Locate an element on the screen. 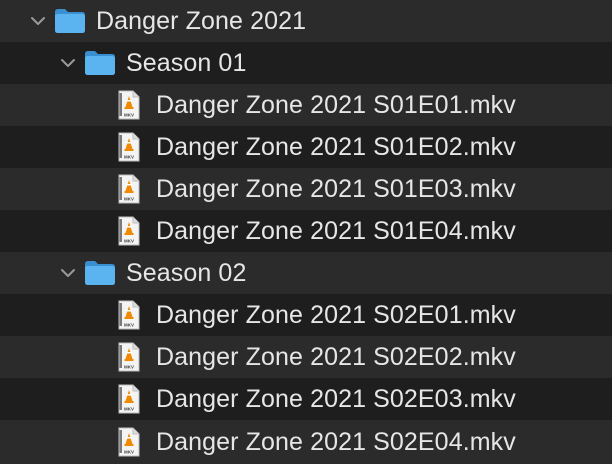 This screenshot has width=612, height=464. file-label: Danger Zone 2021 S02E03.mkv is located at coordinates (336, 398).